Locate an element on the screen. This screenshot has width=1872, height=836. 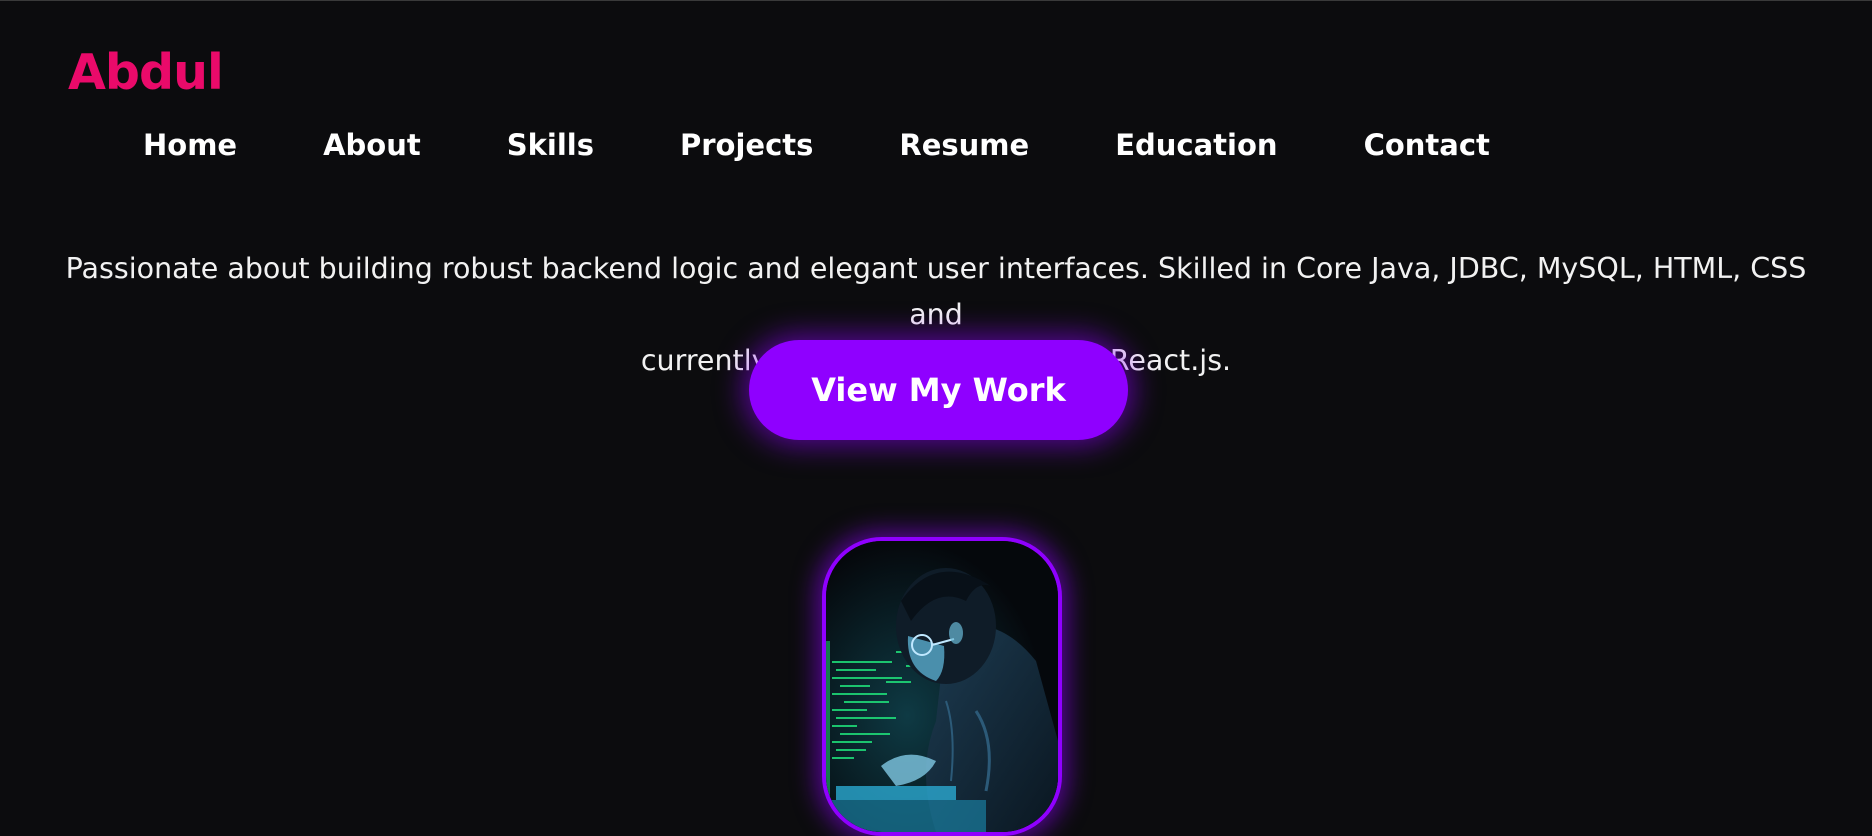
coder-illustration-icon is located at coordinates (942, 686).